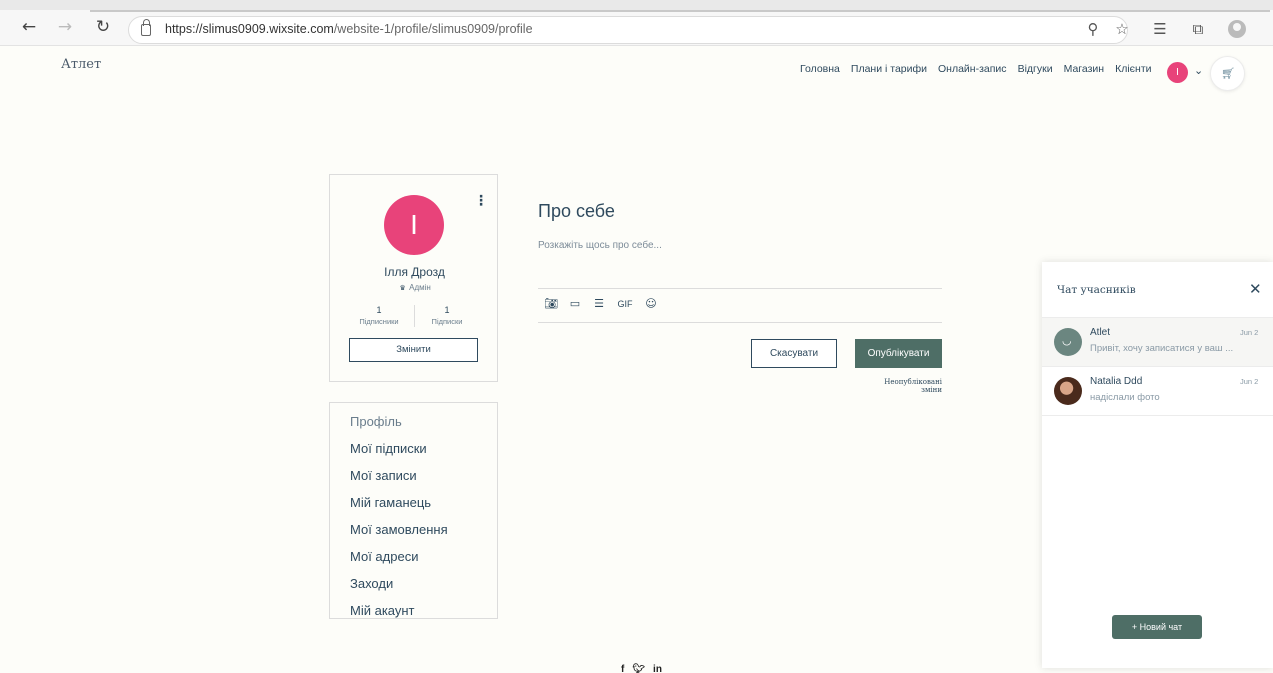 The height and width of the screenshot is (673, 1273). What do you see at coordinates (622, 668) in the screenshot?
I see `facebook-icon: f` at bounding box center [622, 668].